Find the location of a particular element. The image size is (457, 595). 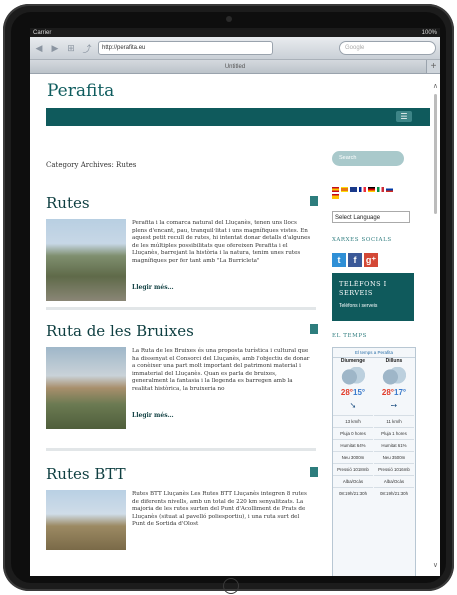

temp-low: 17° is located at coordinates (400, 392).